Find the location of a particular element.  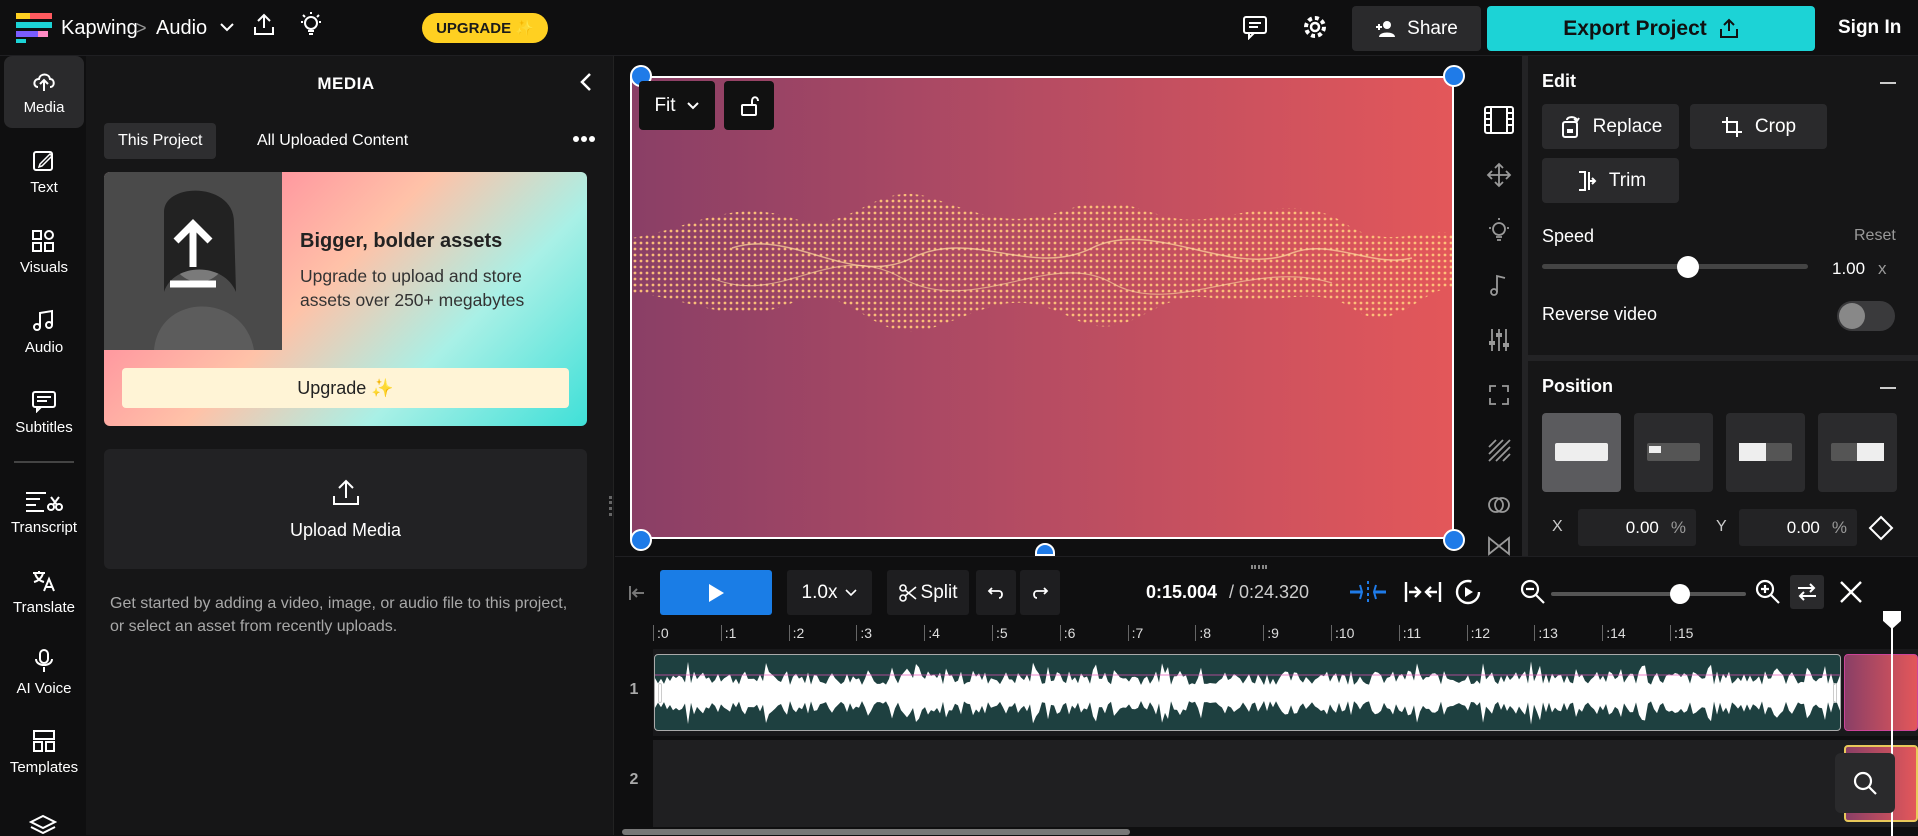

move-arrows-icon is located at coordinates (1499, 175).